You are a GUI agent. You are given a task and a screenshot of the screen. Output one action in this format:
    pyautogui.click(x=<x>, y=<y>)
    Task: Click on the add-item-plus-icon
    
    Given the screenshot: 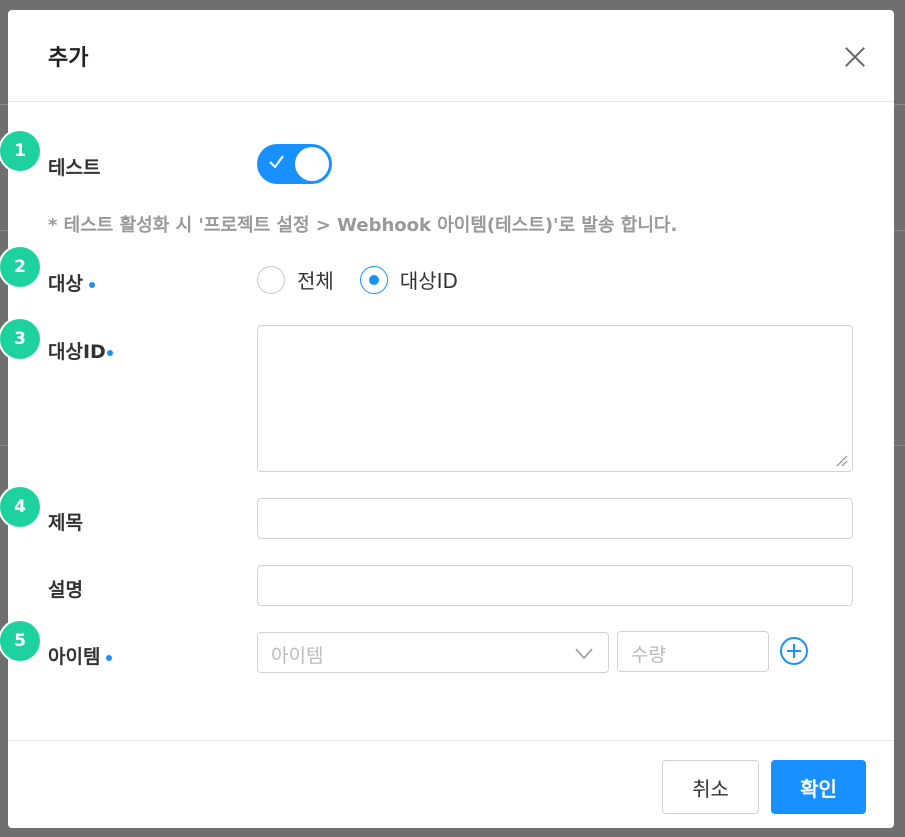 What is the action you would take?
    pyautogui.click(x=794, y=651)
    